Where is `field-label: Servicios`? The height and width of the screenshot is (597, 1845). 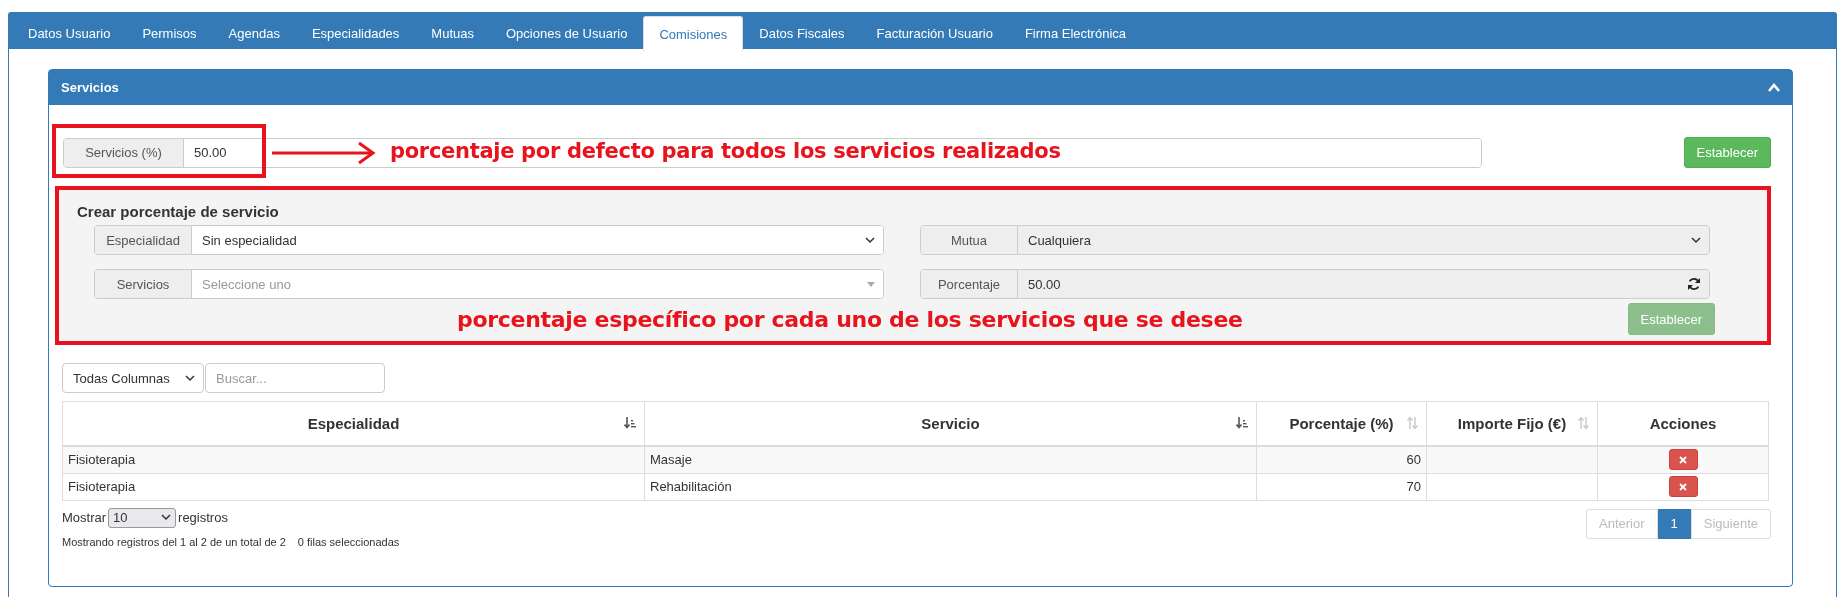 field-label: Servicios is located at coordinates (143, 284).